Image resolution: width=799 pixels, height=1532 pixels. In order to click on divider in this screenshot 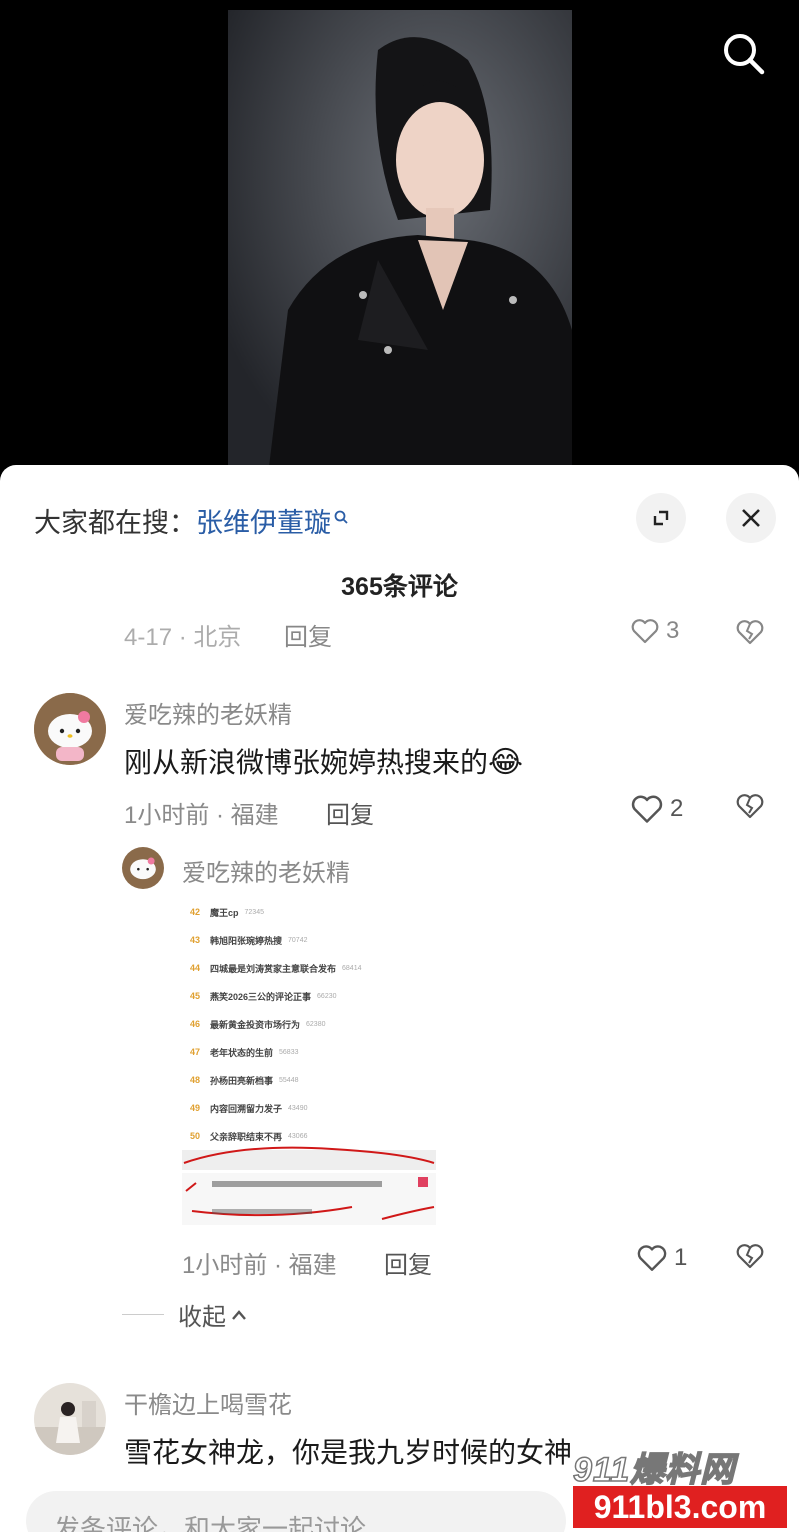, I will do `click(143, 1314)`.